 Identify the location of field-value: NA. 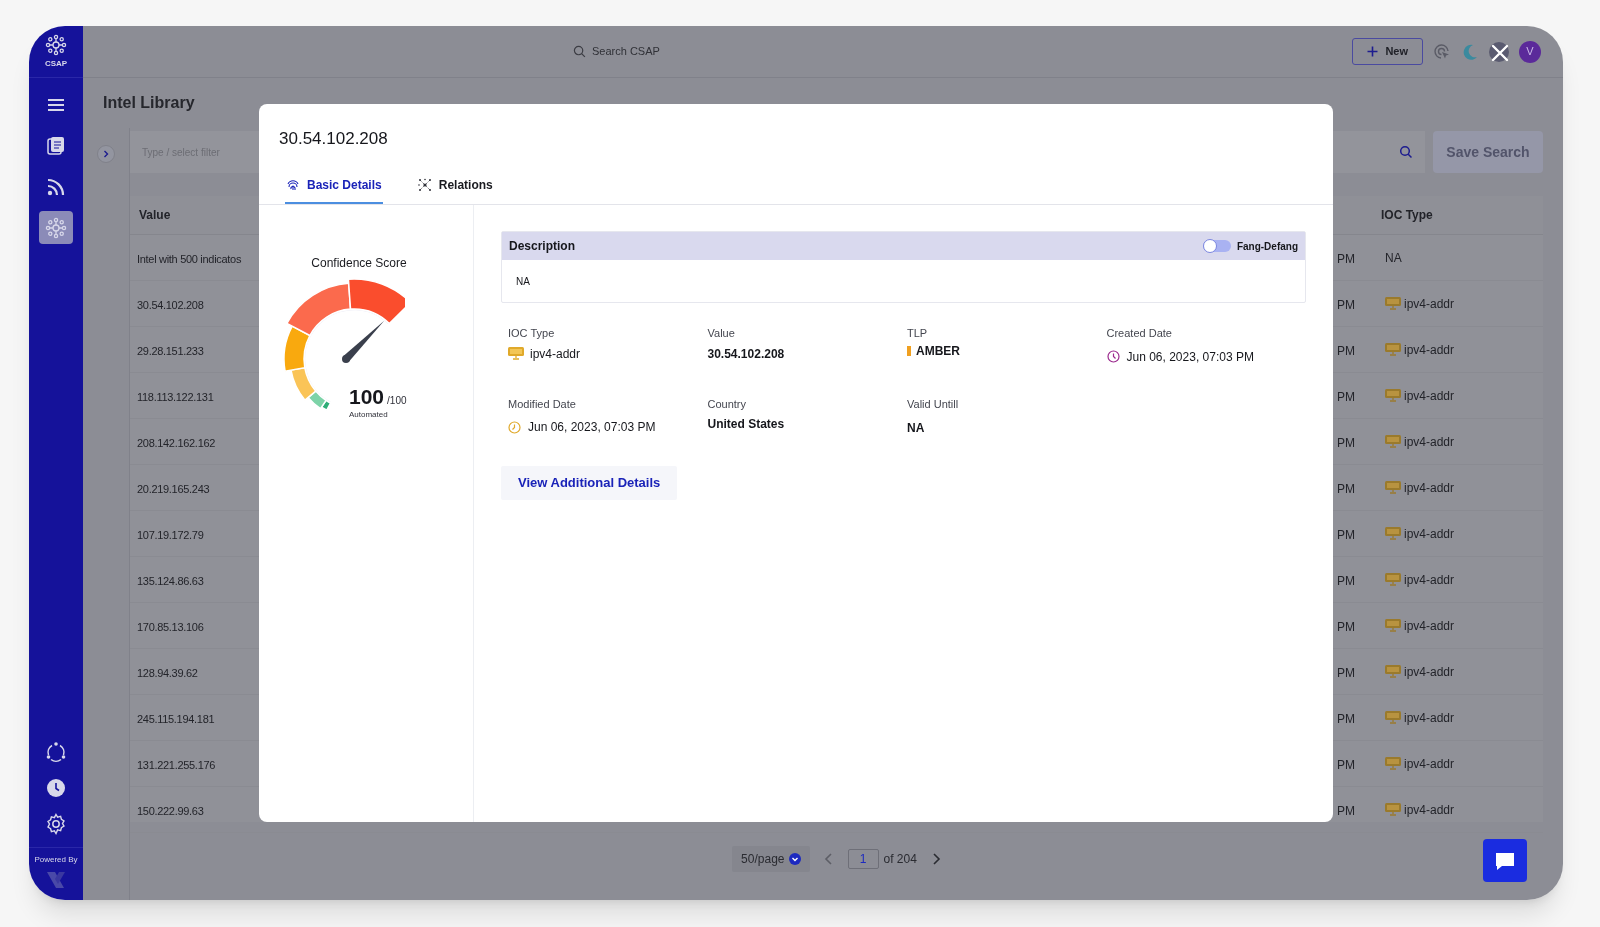
(916, 428).